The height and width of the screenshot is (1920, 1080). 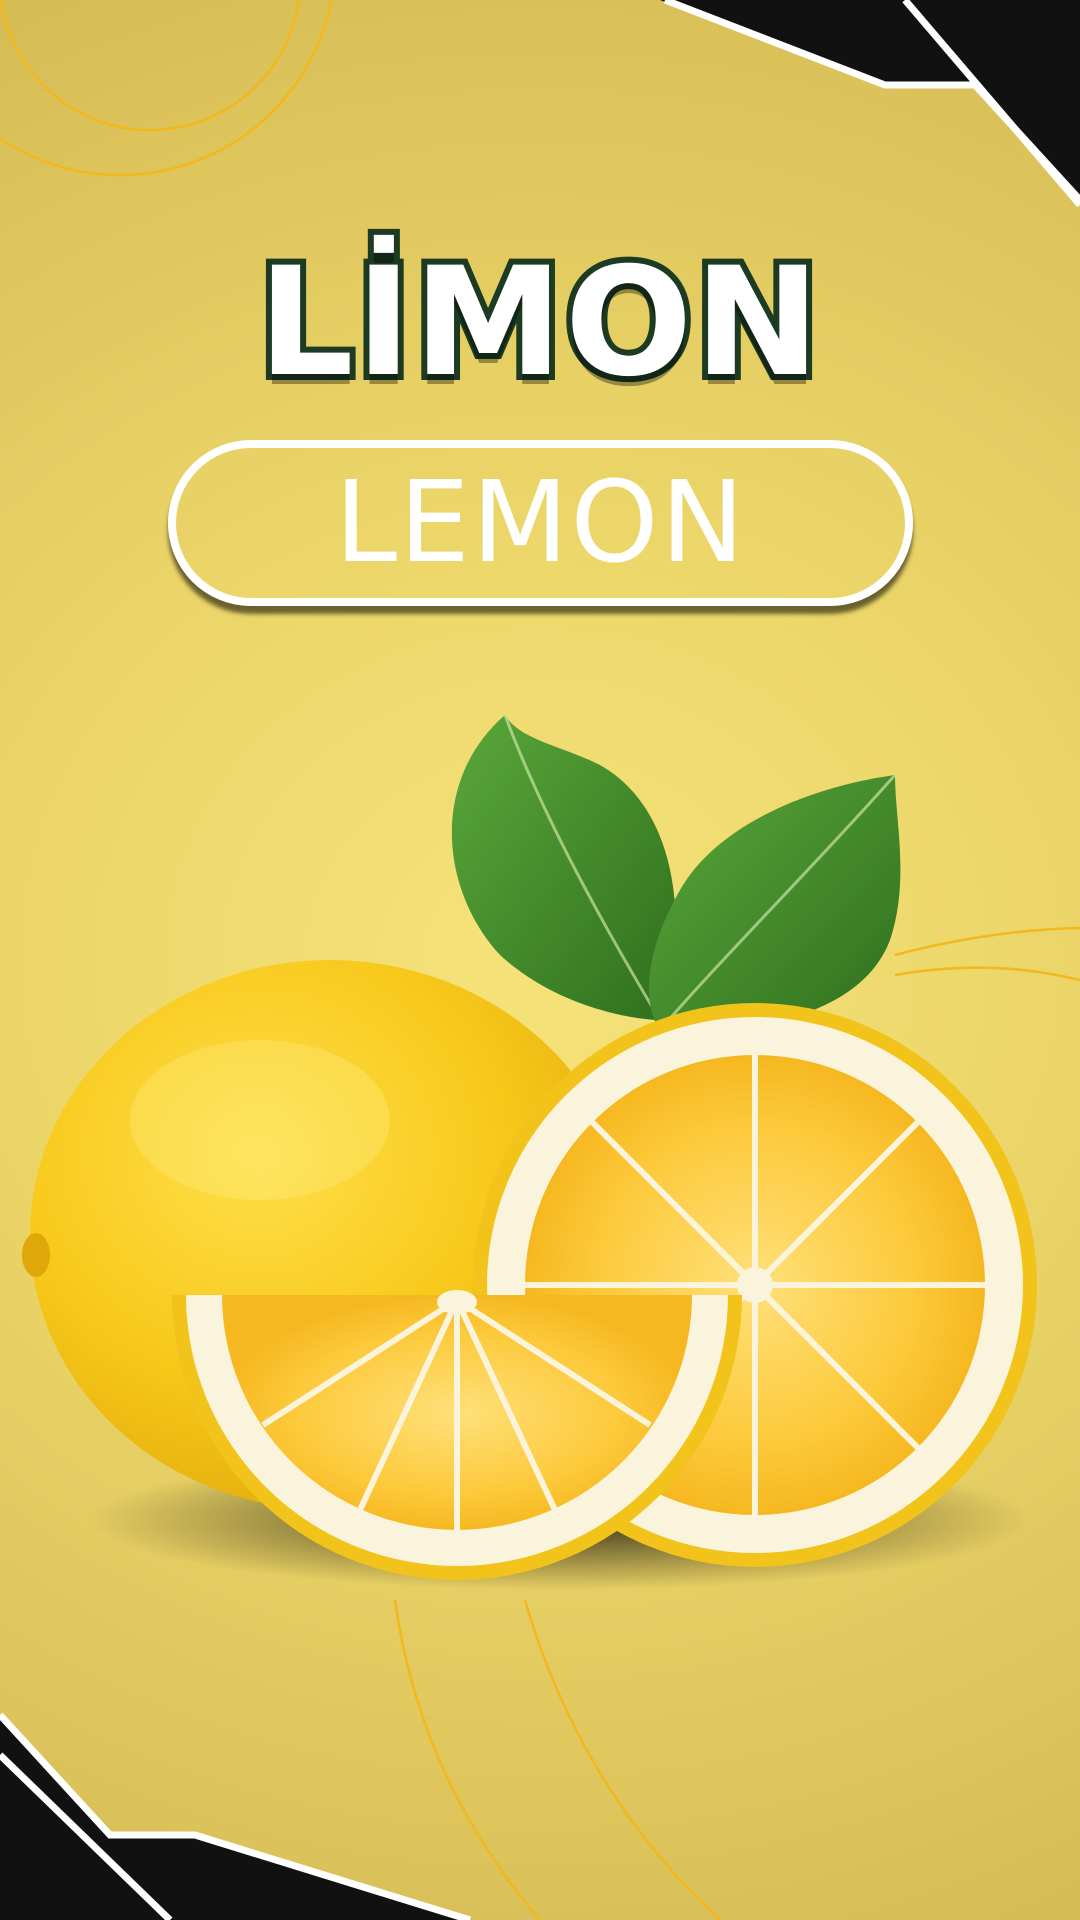 I want to click on page-title: LİMON, so click(x=539, y=323).